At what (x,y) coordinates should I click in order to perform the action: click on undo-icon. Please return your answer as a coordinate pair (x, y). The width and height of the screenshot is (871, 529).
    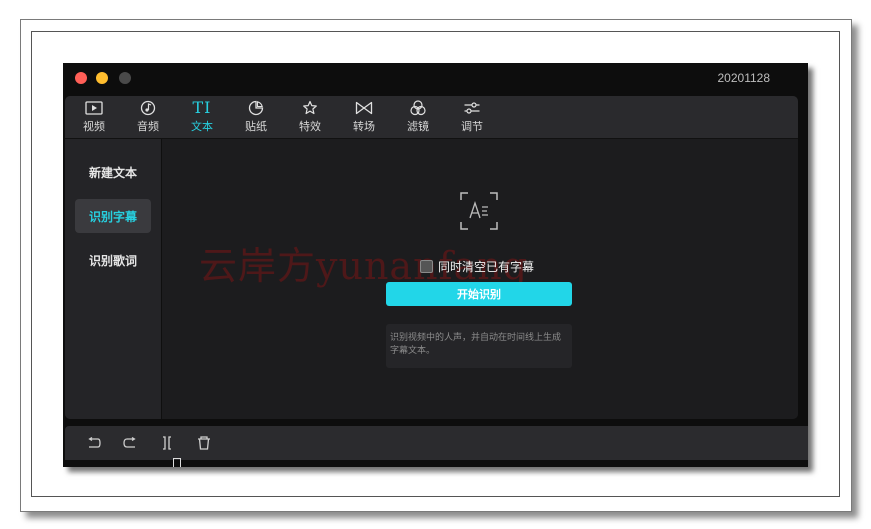
    Looking at the image, I should click on (94, 443).